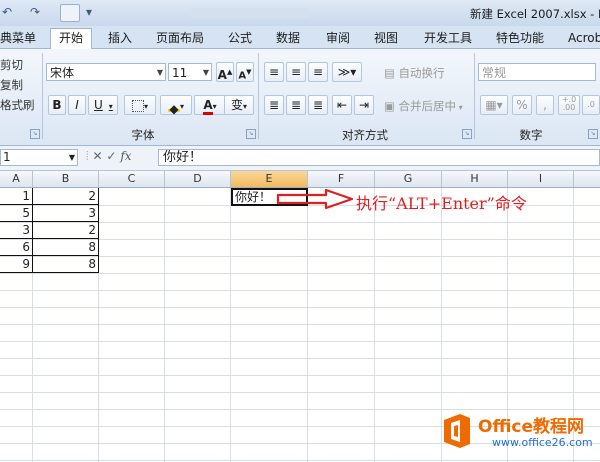 Image resolution: width=600 pixels, height=462 pixels. I want to click on decrease-decimal-icon: .0, so click(591, 104).